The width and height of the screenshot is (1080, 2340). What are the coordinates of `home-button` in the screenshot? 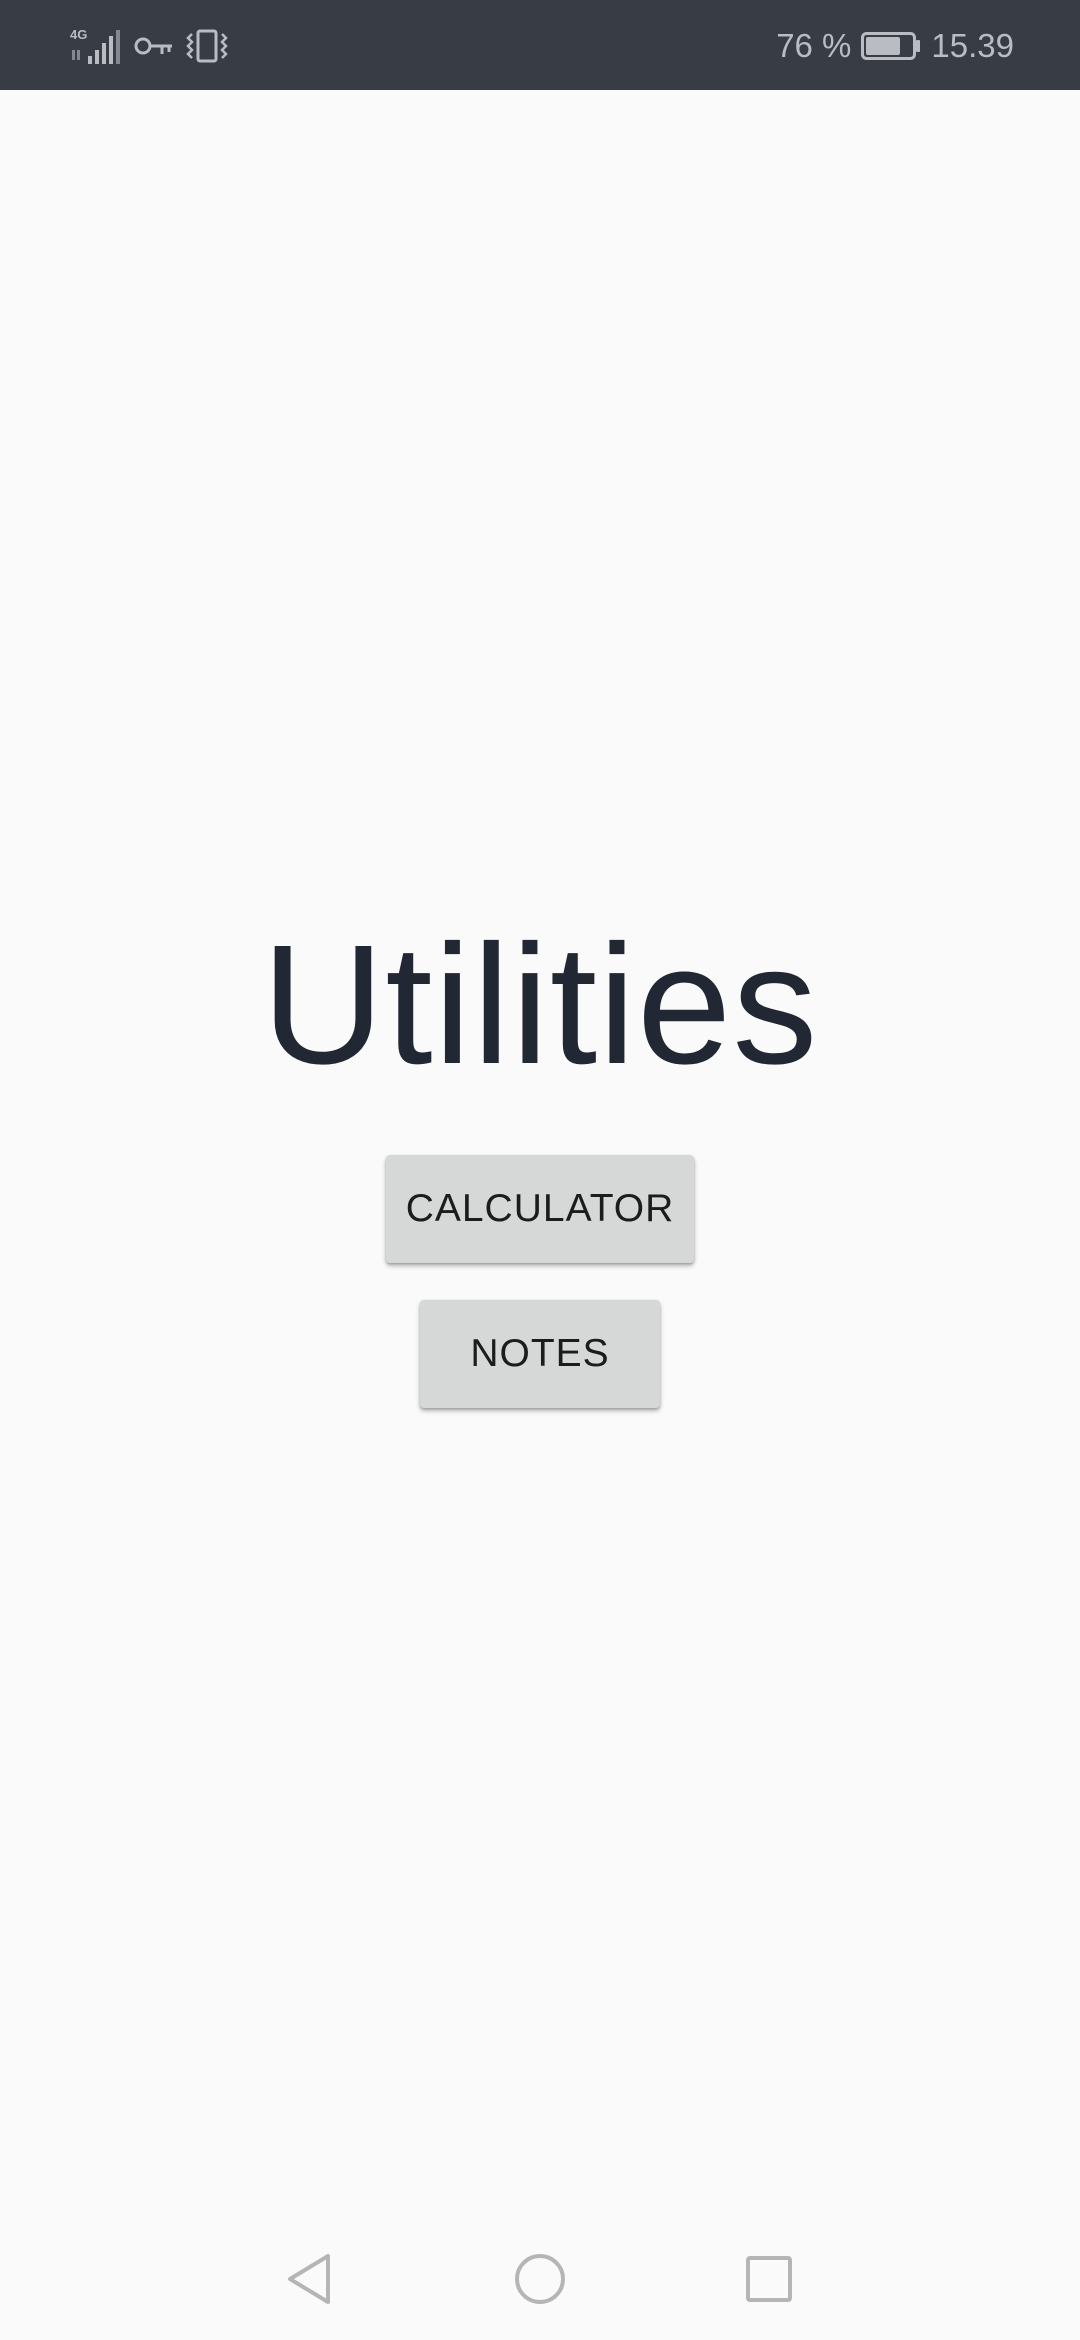 It's located at (540, 2279).